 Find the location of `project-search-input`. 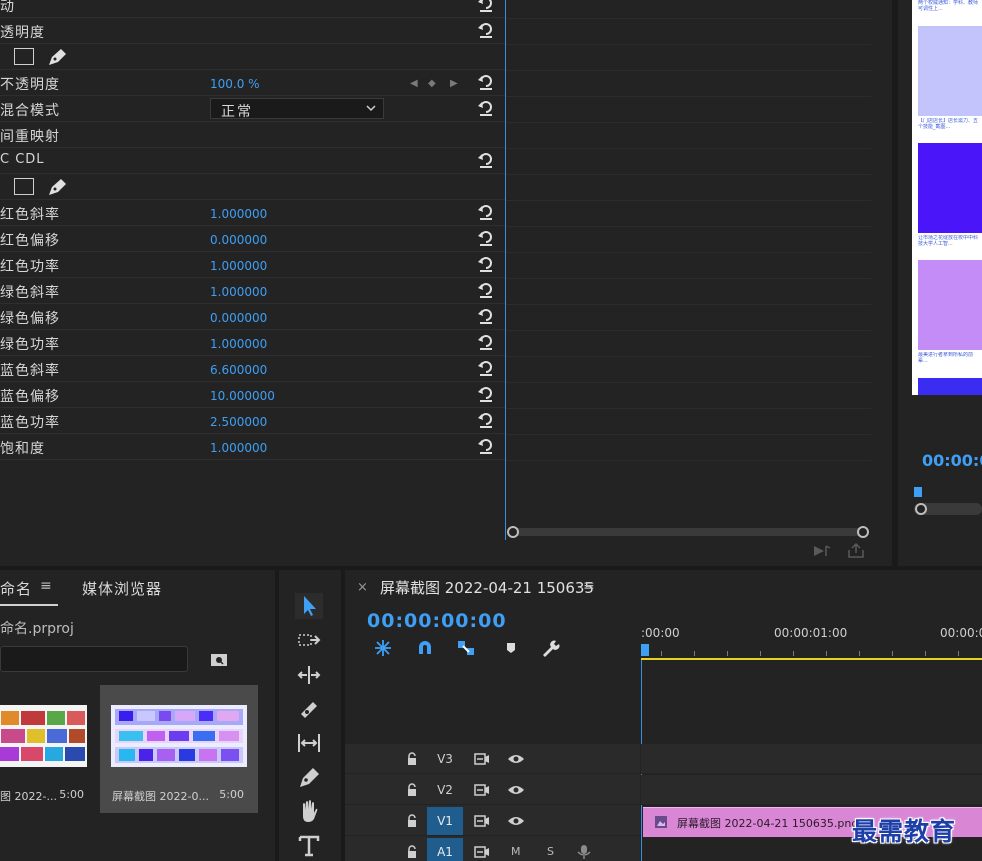

project-search-input is located at coordinates (94, 659).